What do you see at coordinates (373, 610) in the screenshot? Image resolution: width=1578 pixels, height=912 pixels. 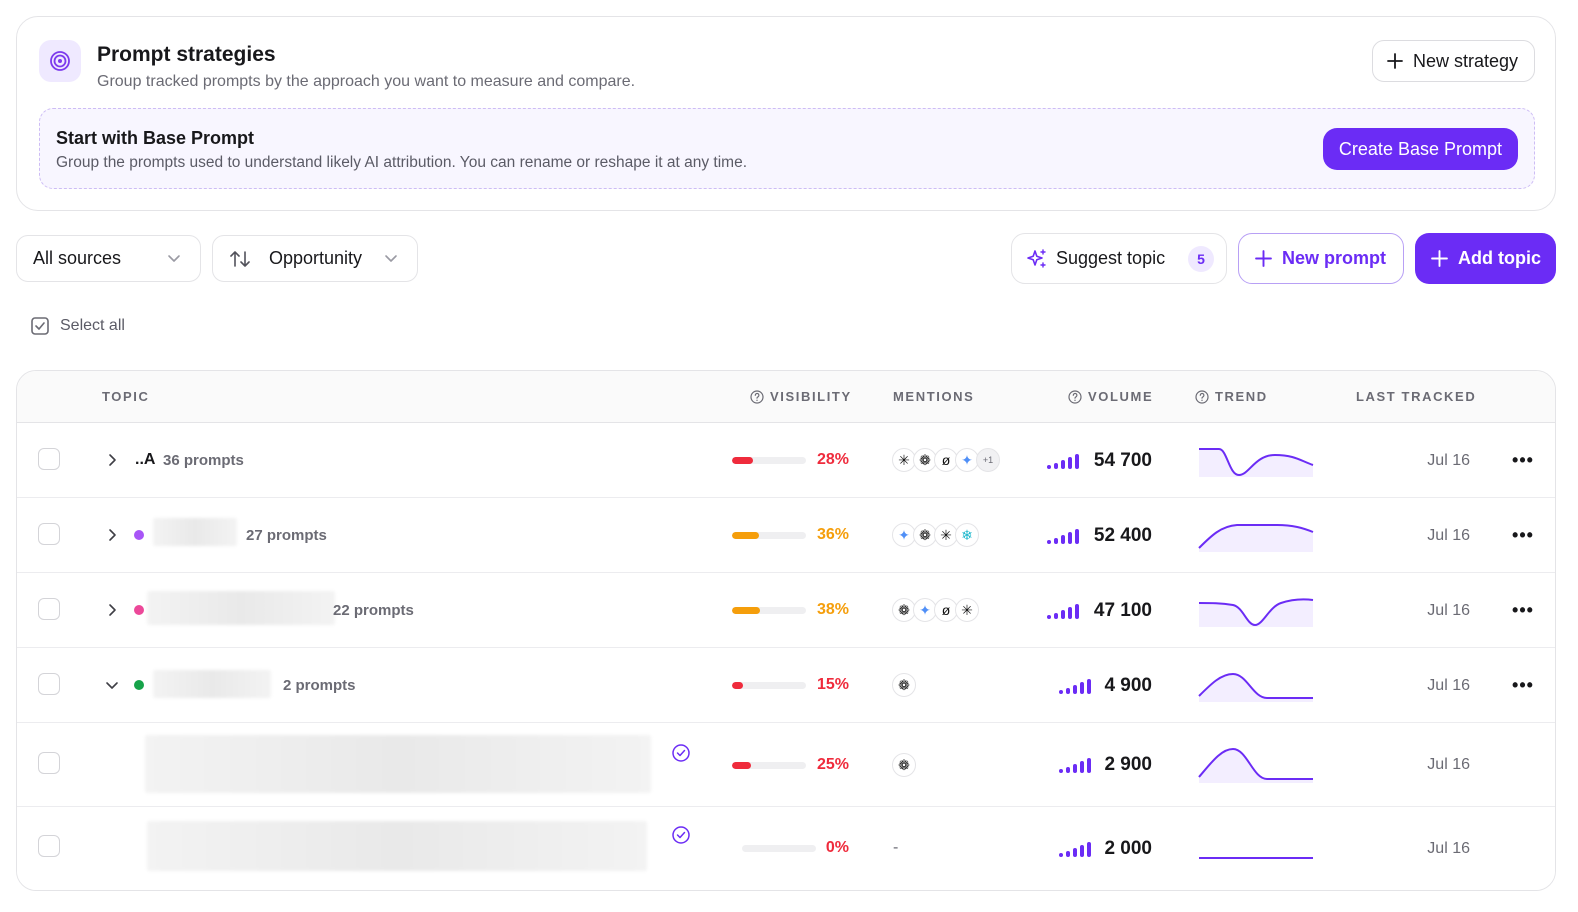 I see `prompt-count: 22 prompts` at bounding box center [373, 610].